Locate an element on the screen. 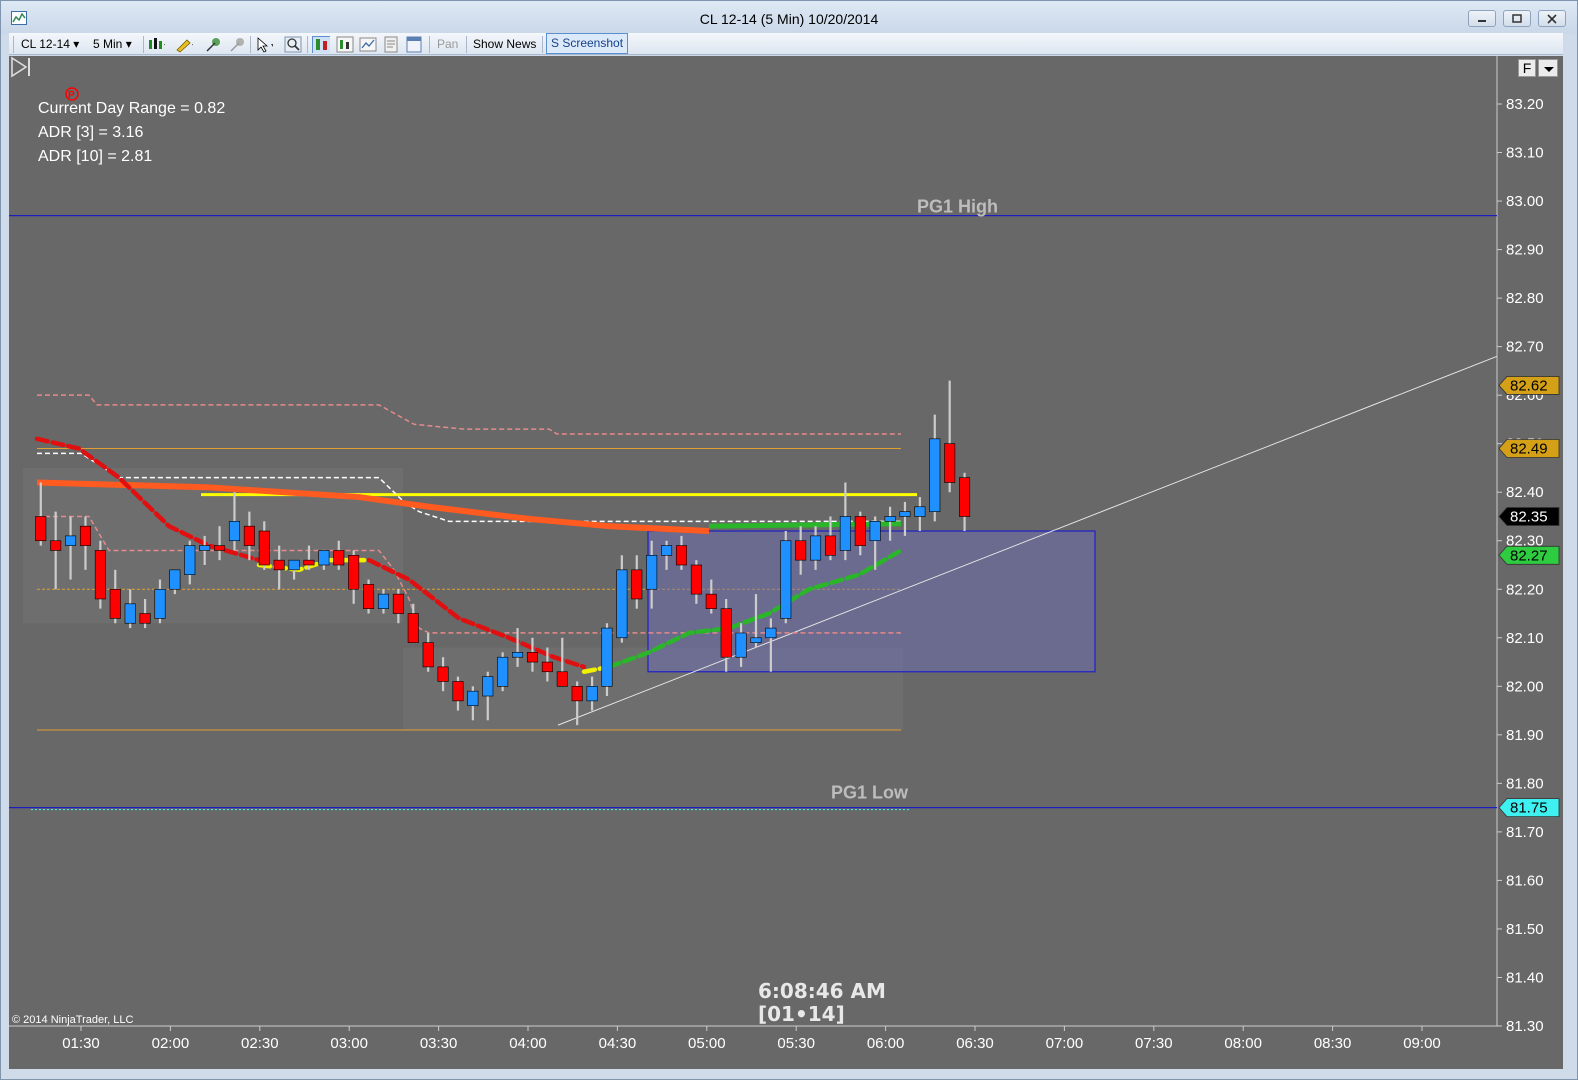 This screenshot has width=1578, height=1080. bar-type-icon is located at coordinates (156, 44).